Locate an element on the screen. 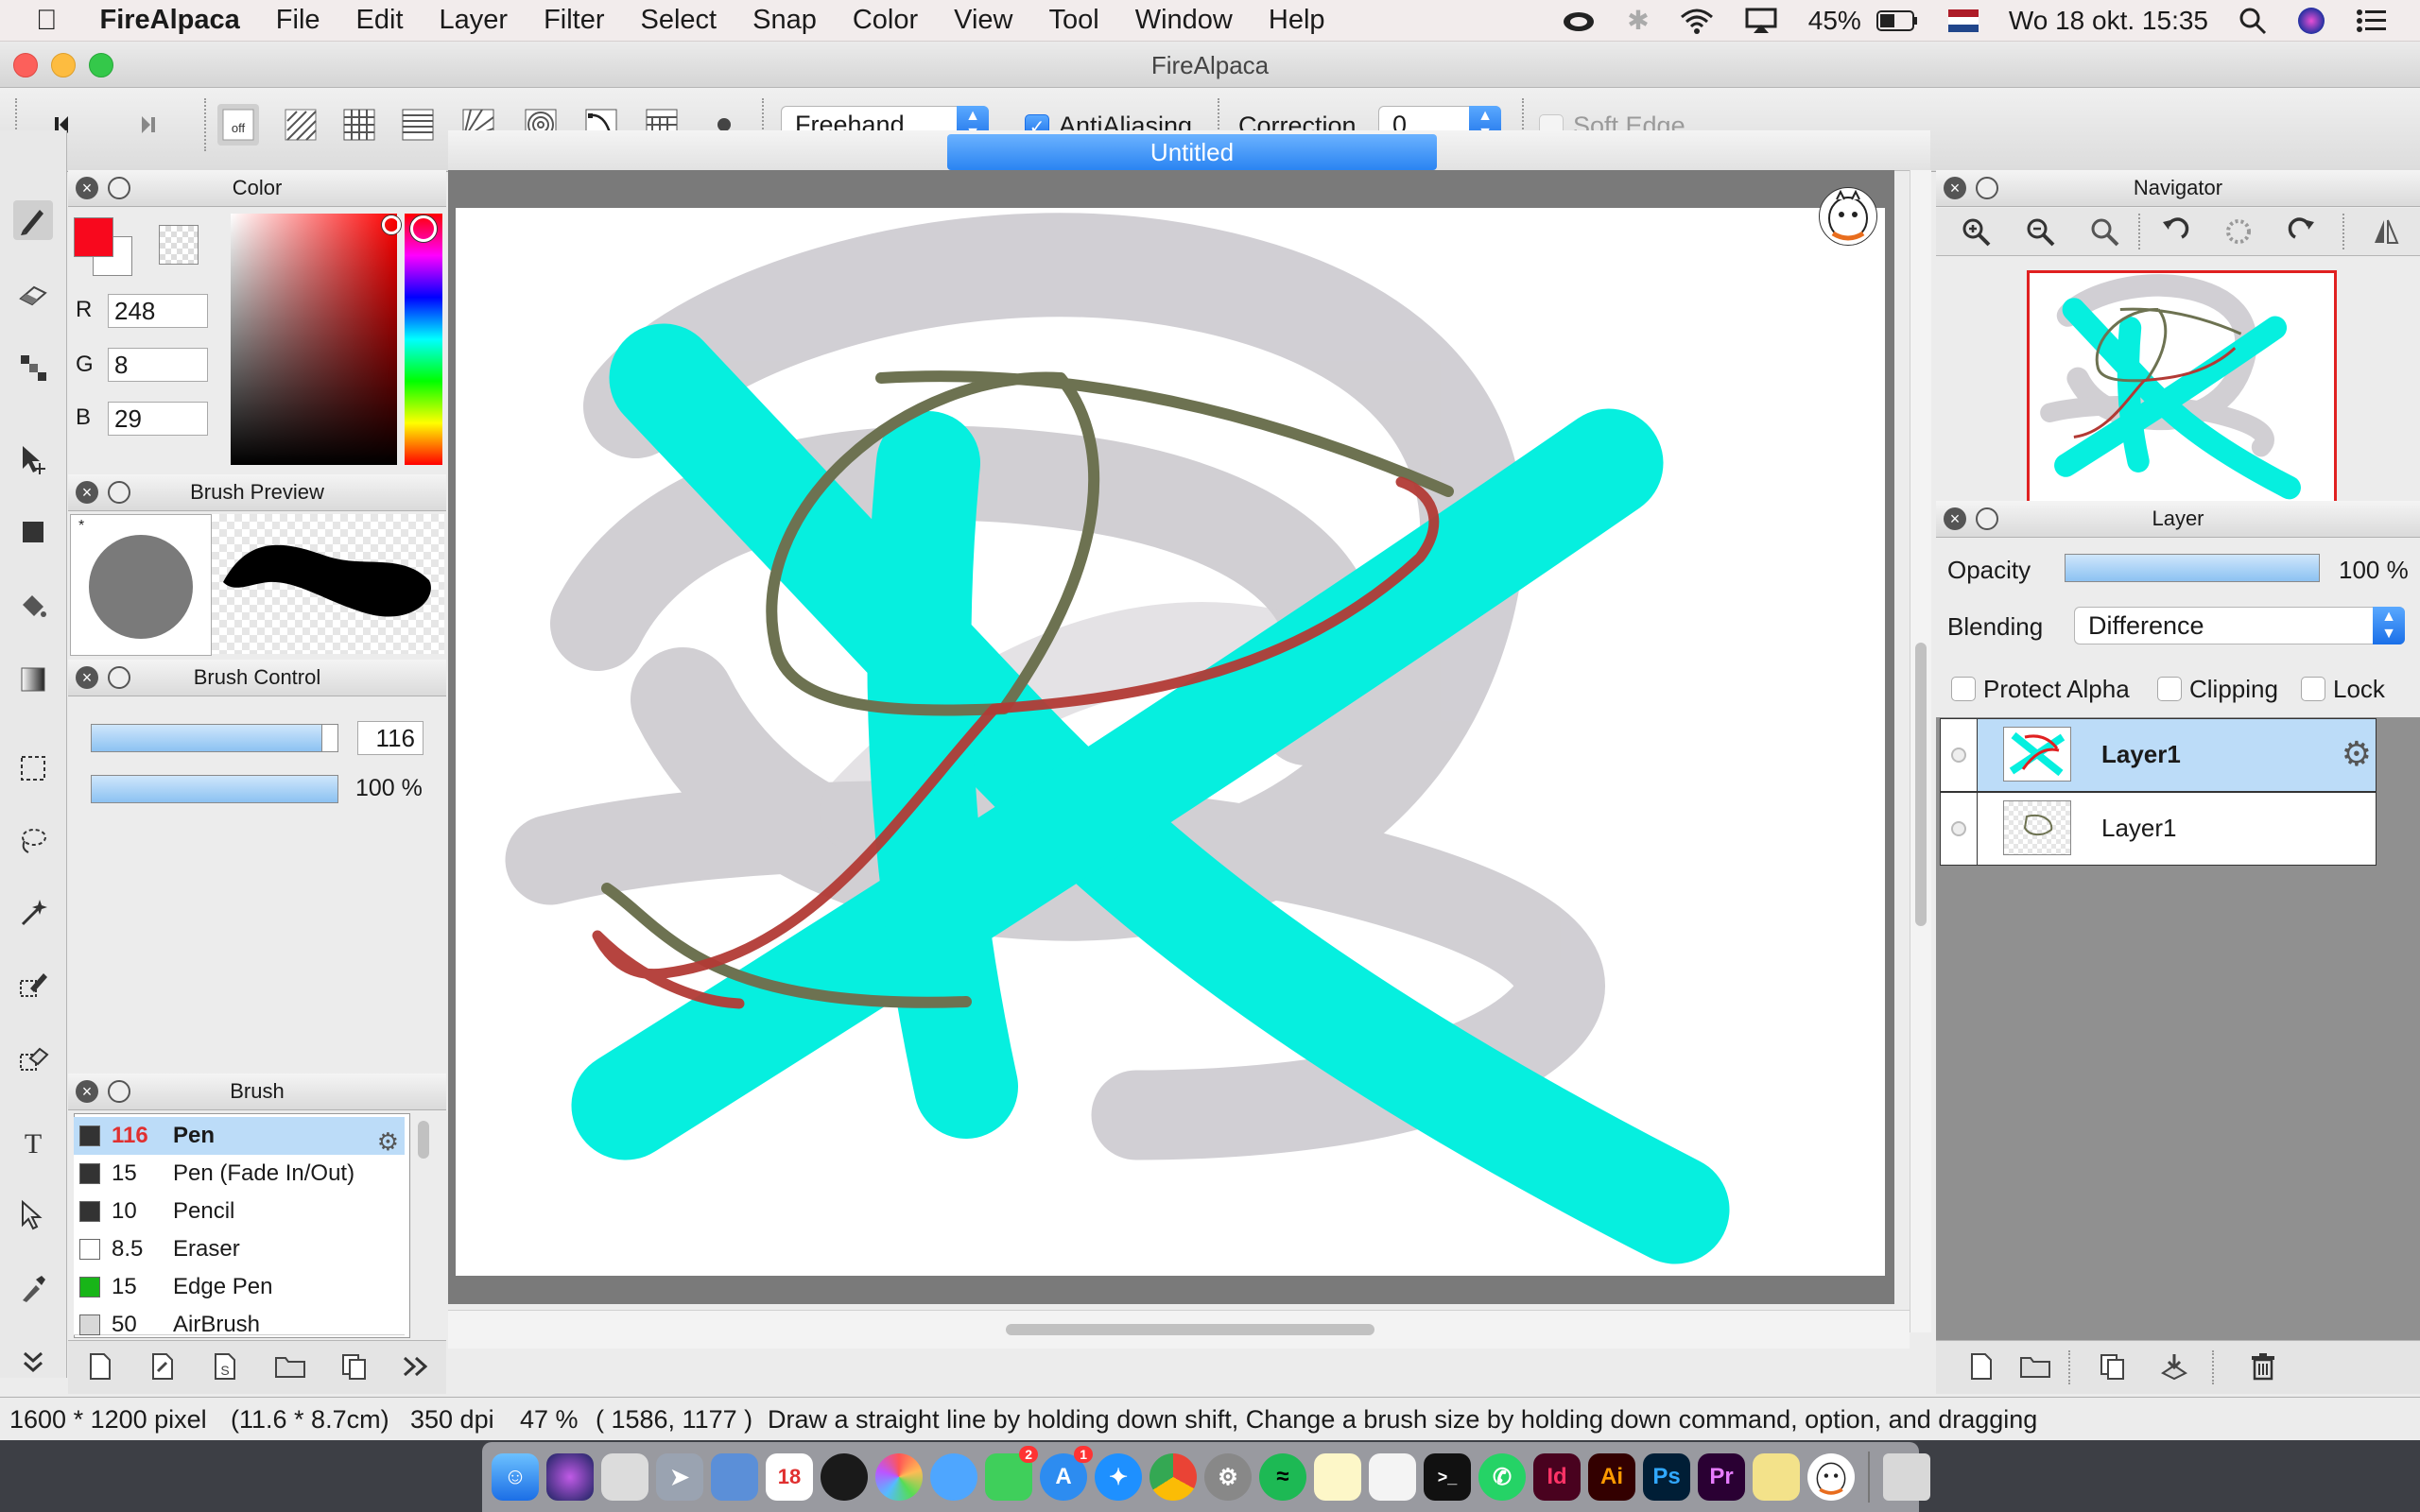 This screenshot has width=2420, height=1512. layer-row: Layer1 ⚙ is located at coordinates (2159, 755).